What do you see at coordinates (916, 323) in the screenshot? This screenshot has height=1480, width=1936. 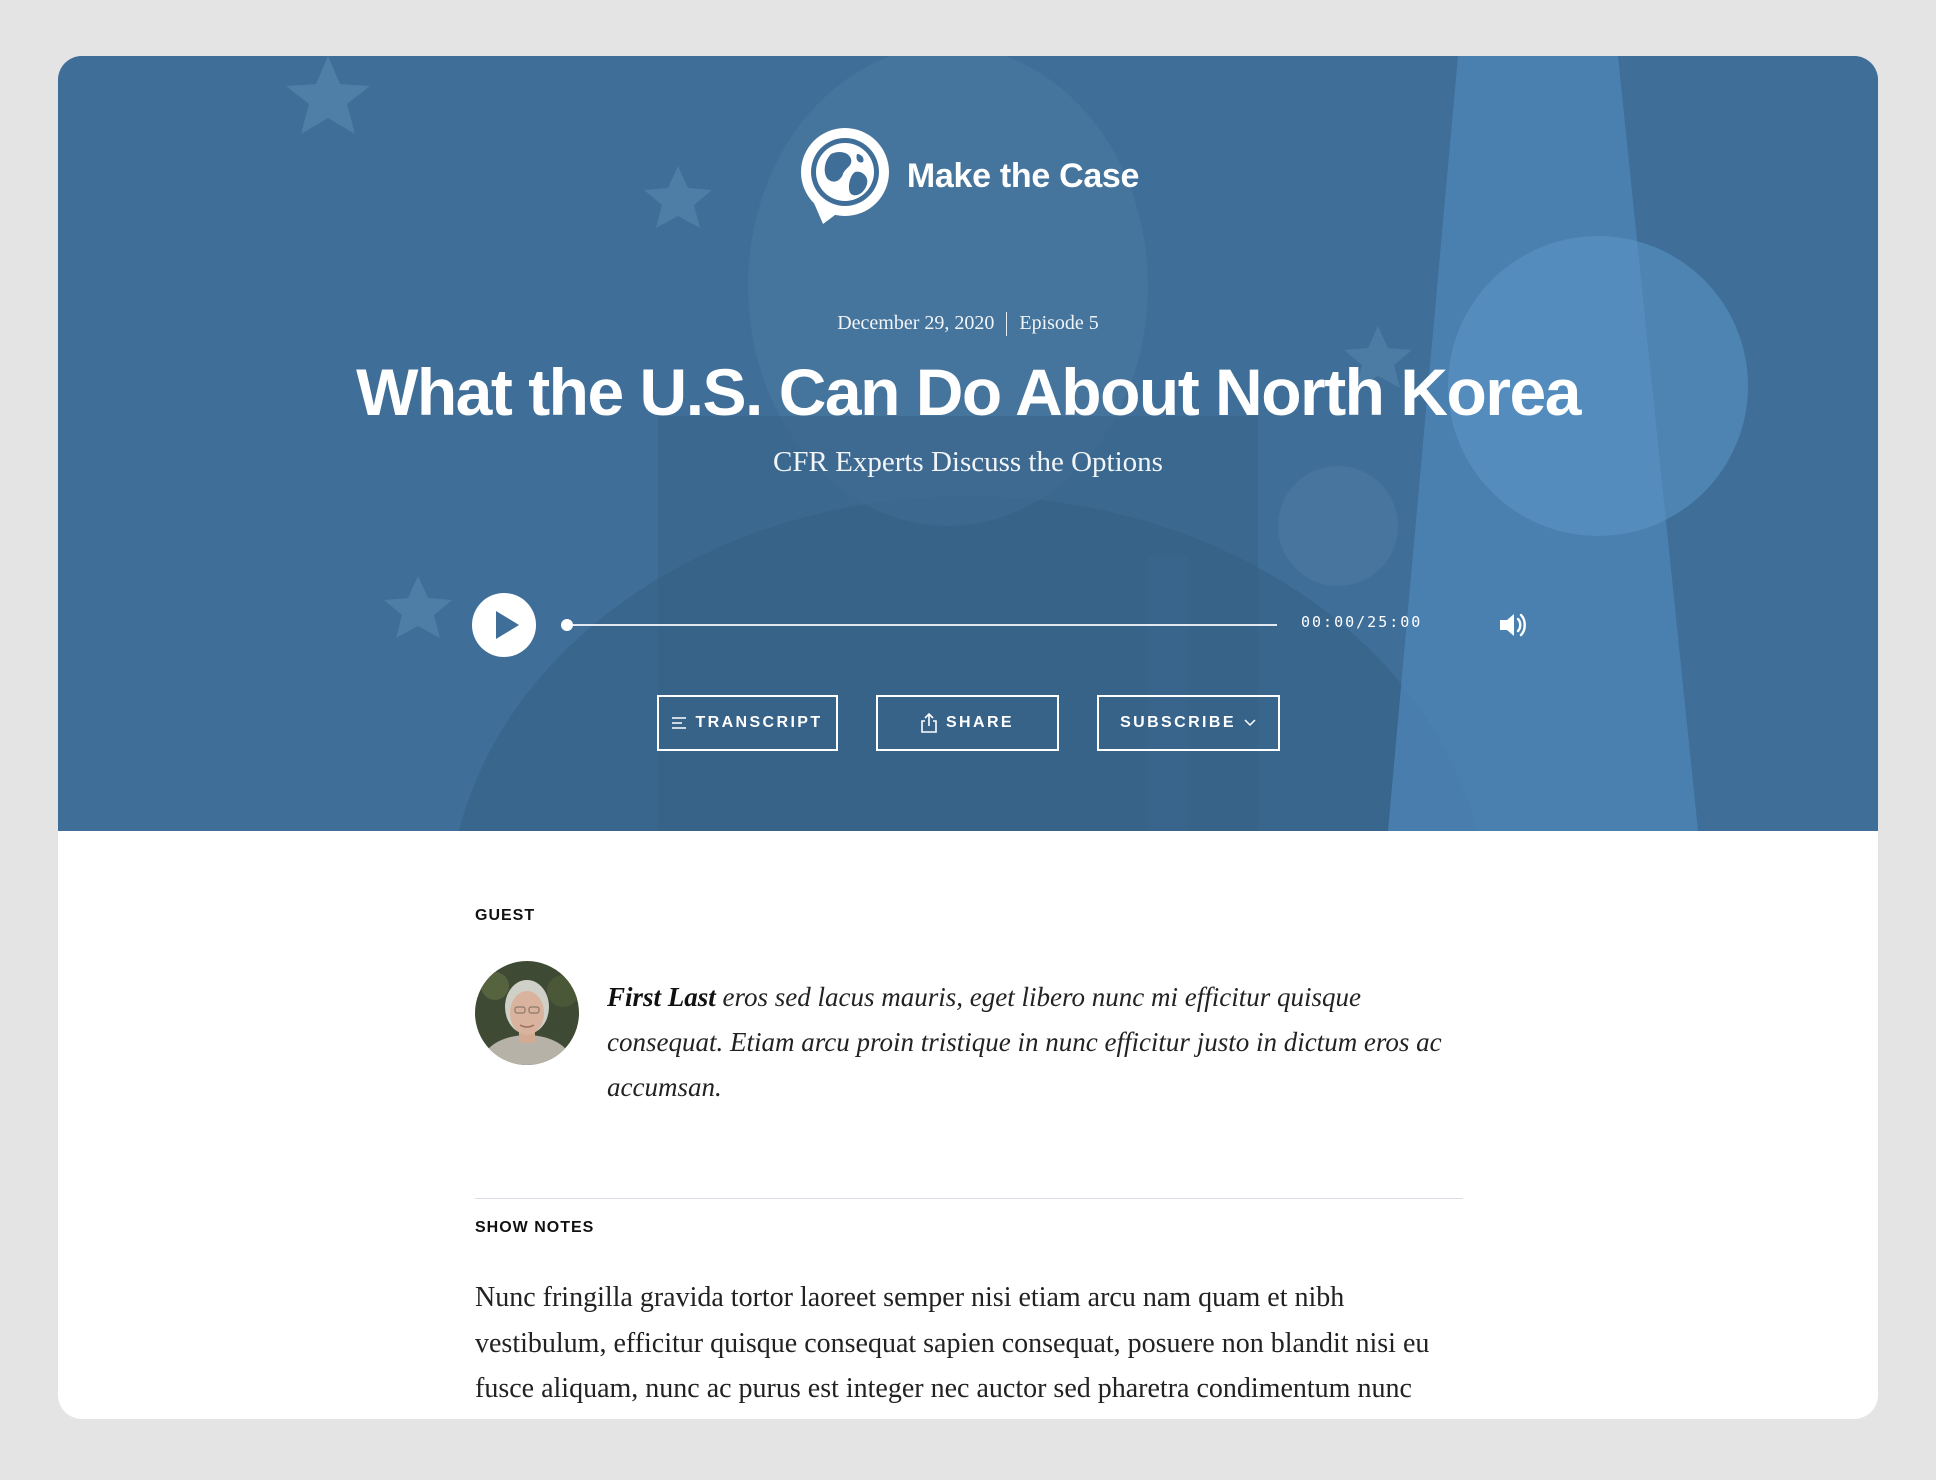 I see `episode-date: December 29, 2020` at bounding box center [916, 323].